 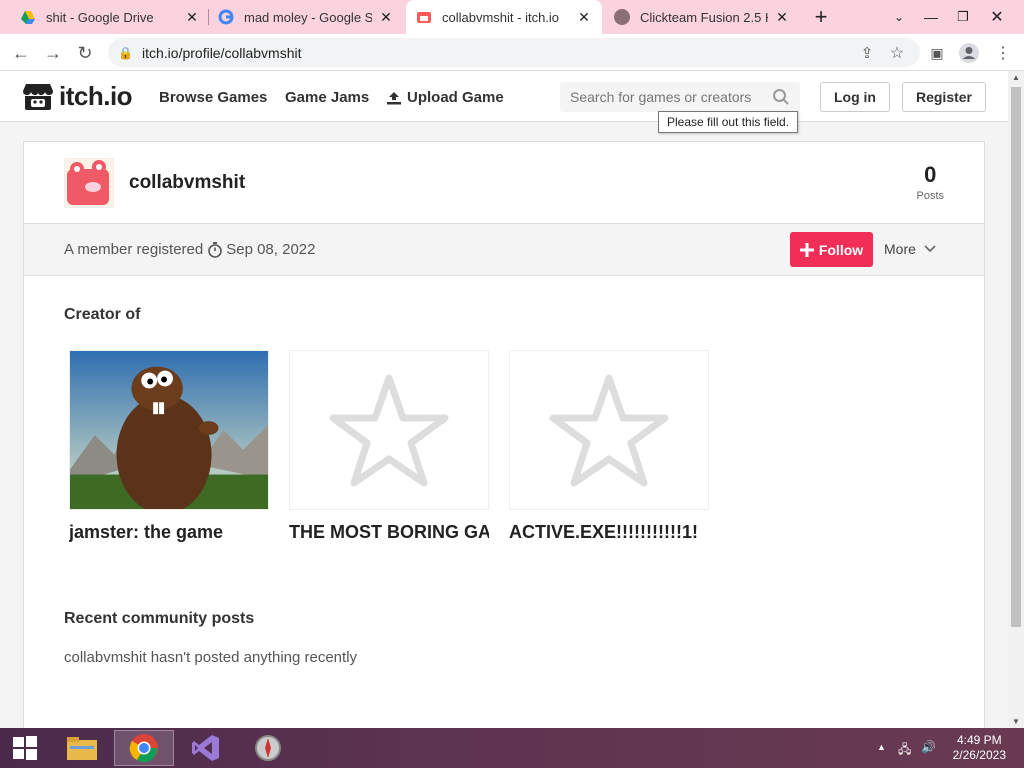 I want to click on scrollbar-thumb, so click(x=1016, y=357).